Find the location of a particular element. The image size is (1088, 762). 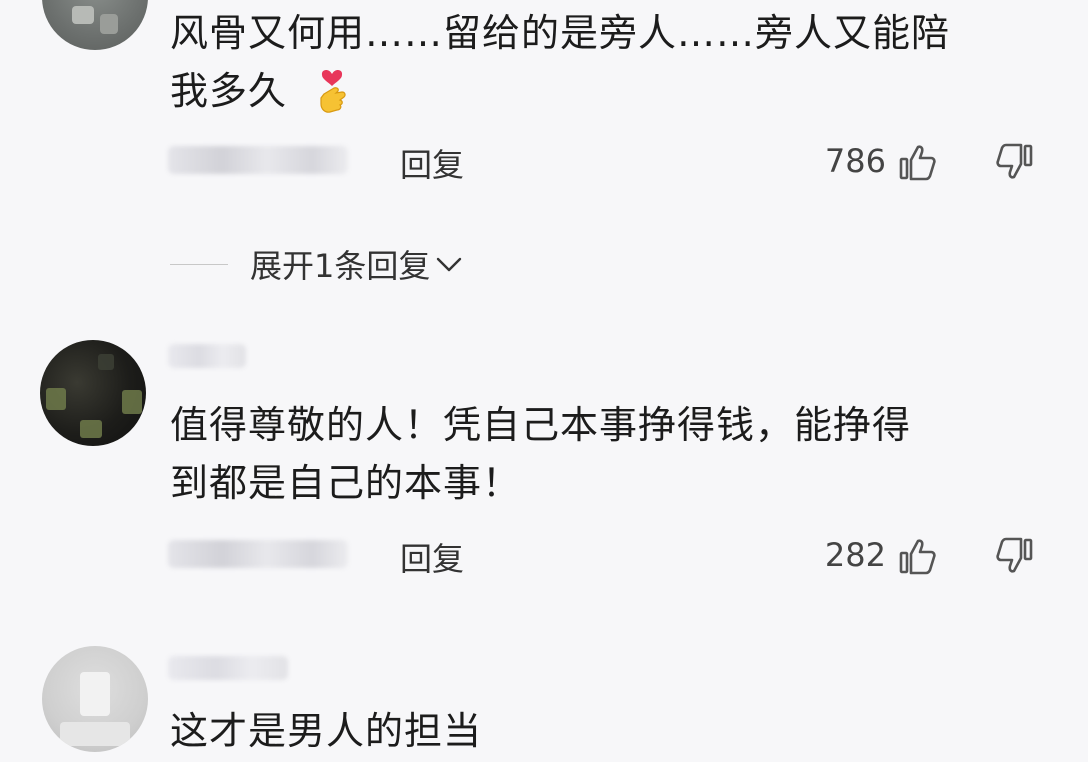

divider is located at coordinates (199, 264).